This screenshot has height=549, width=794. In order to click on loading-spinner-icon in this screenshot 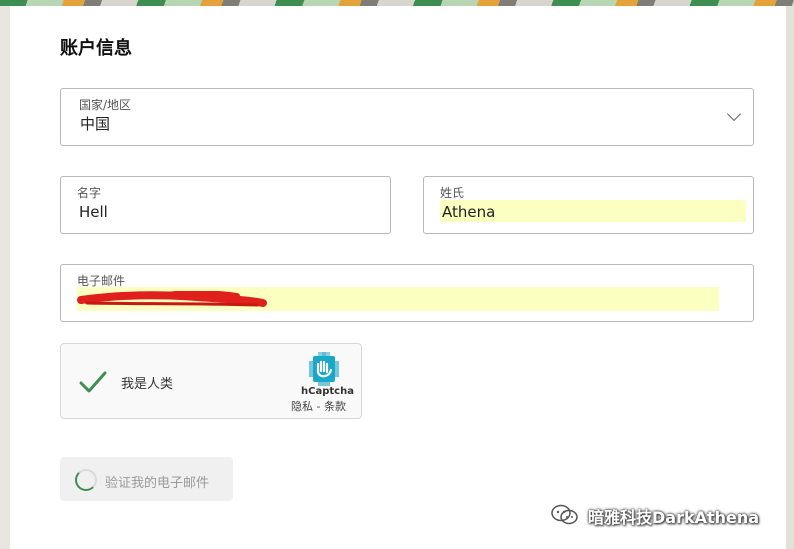, I will do `click(86, 480)`.